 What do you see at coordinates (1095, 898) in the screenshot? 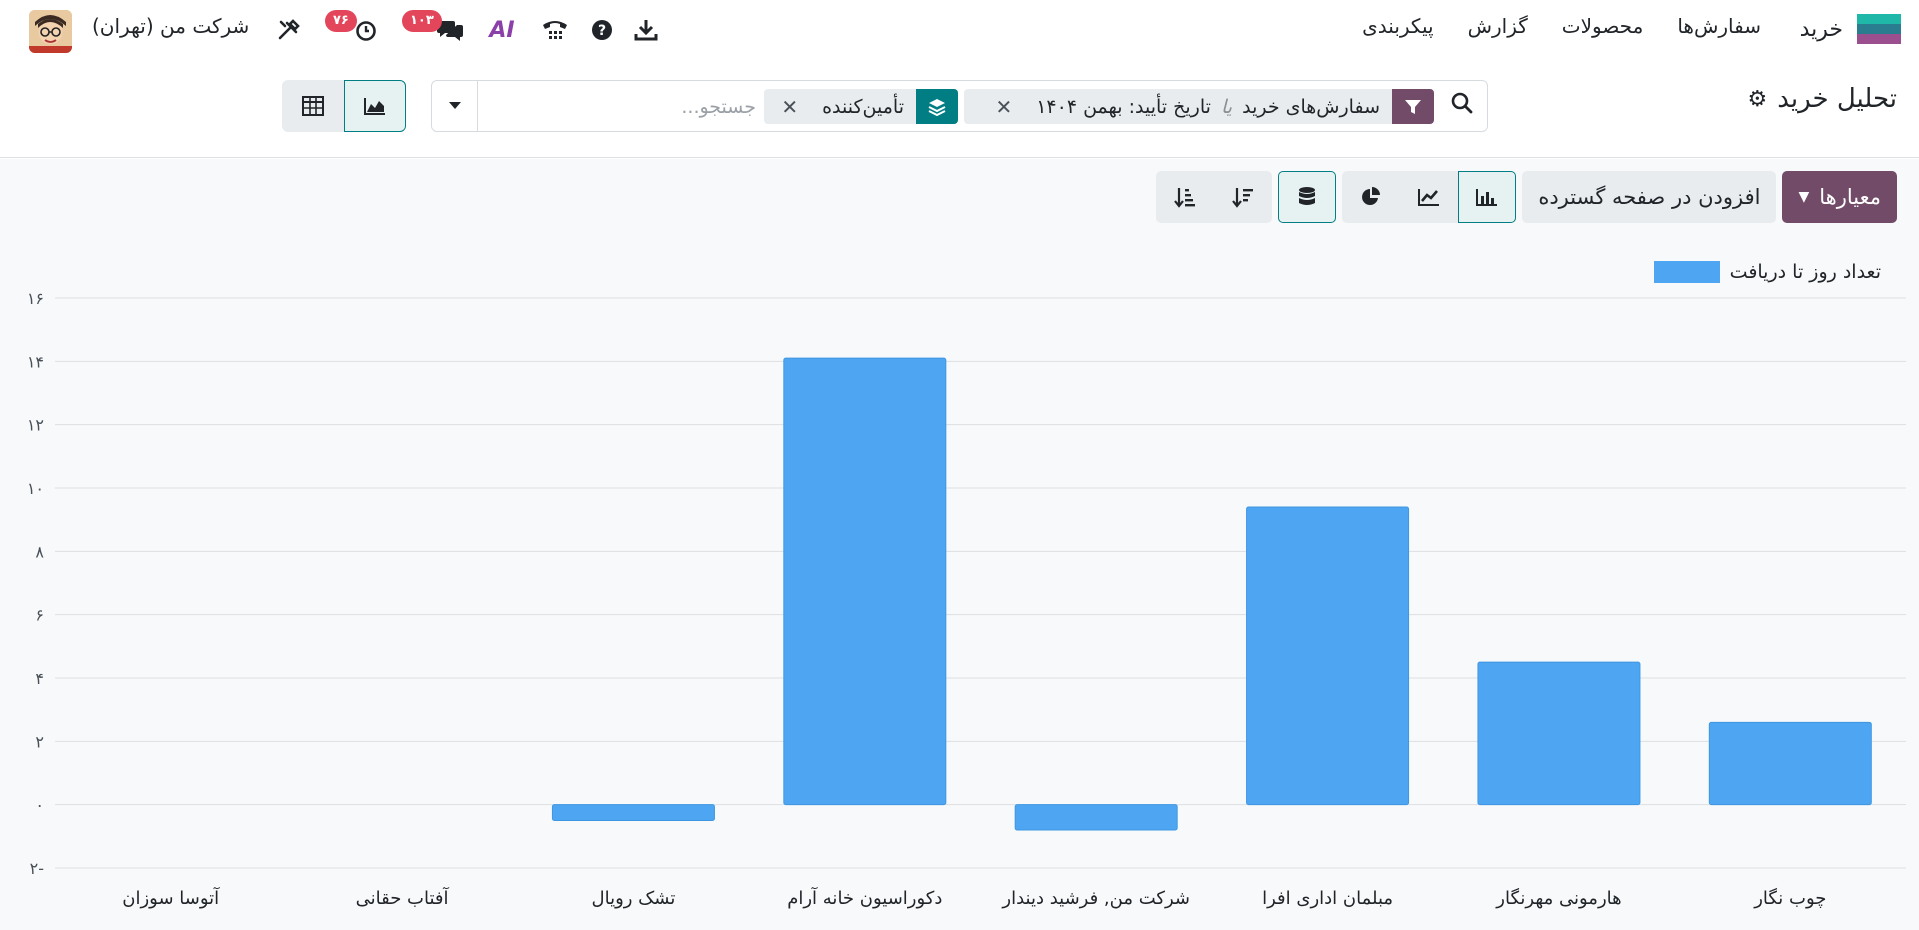
I see `x-tick-label: شرکت من, فرشید دیندار` at bounding box center [1095, 898].